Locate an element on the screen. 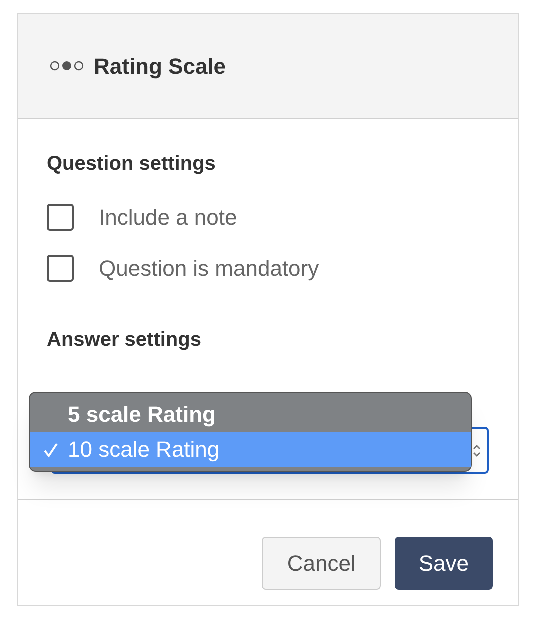  section-heading: Answer settings is located at coordinates (124, 340).